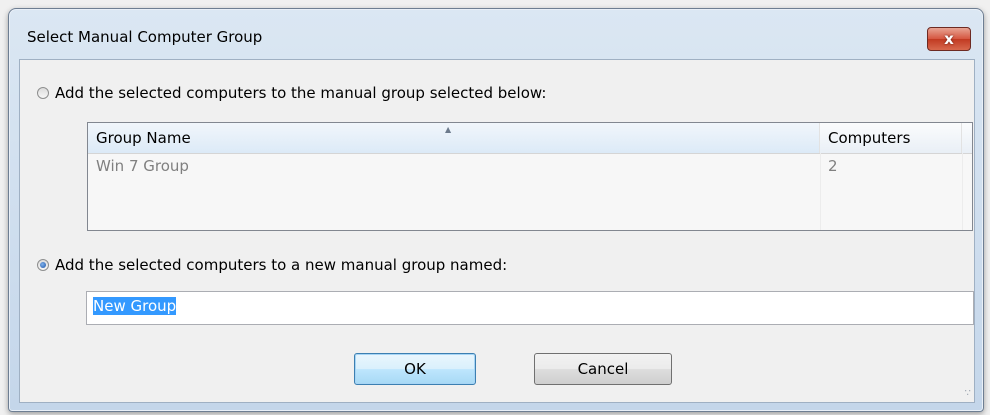  I want to click on title-bar: Select Manual Computer Group x, so click(496, 34).